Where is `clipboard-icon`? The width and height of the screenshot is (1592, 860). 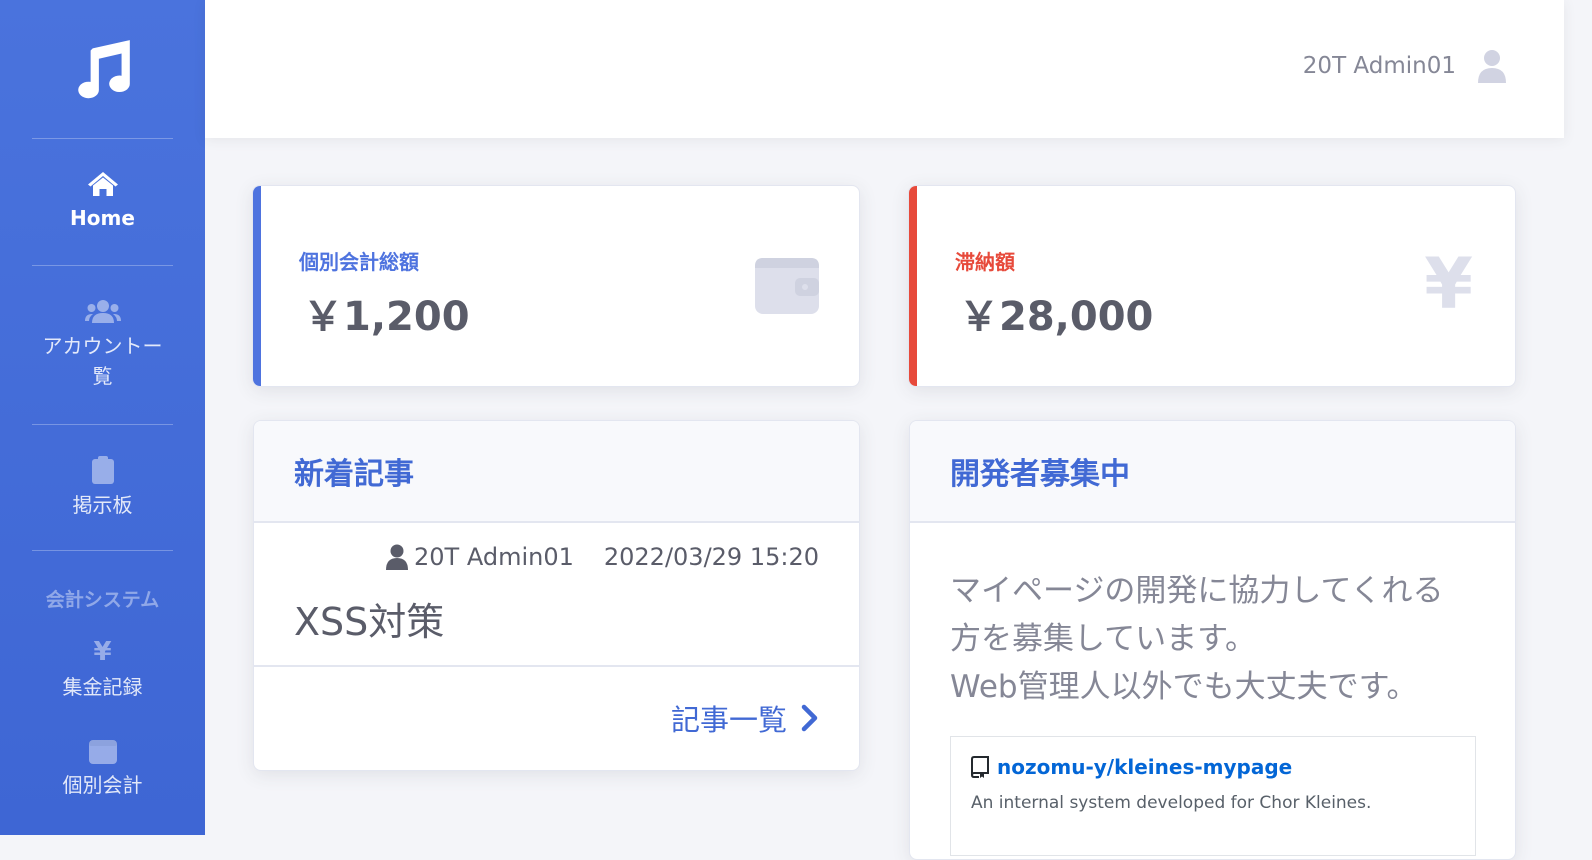
clipboard-icon is located at coordinates (102, 469).